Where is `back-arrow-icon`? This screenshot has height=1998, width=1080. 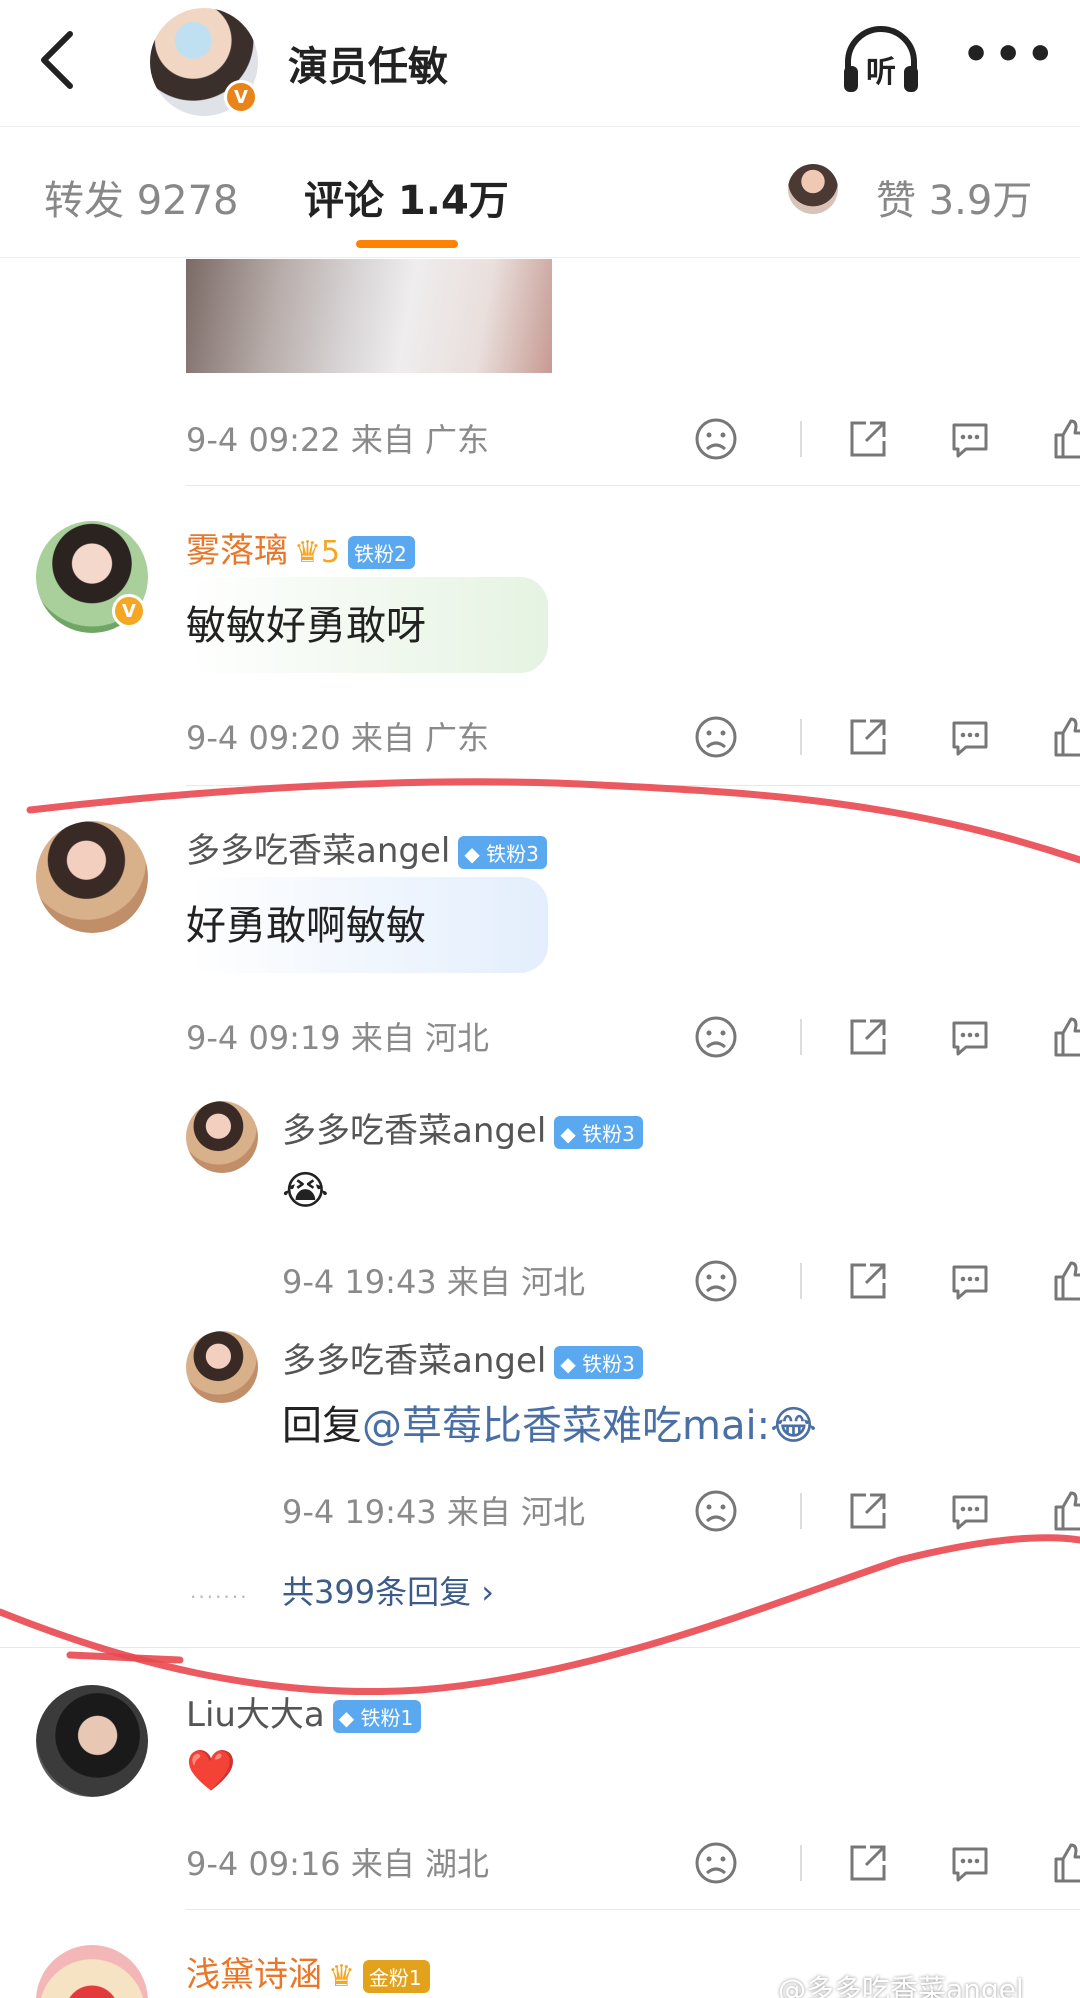 back-arrow-icon is located at coordinates (58, 60).